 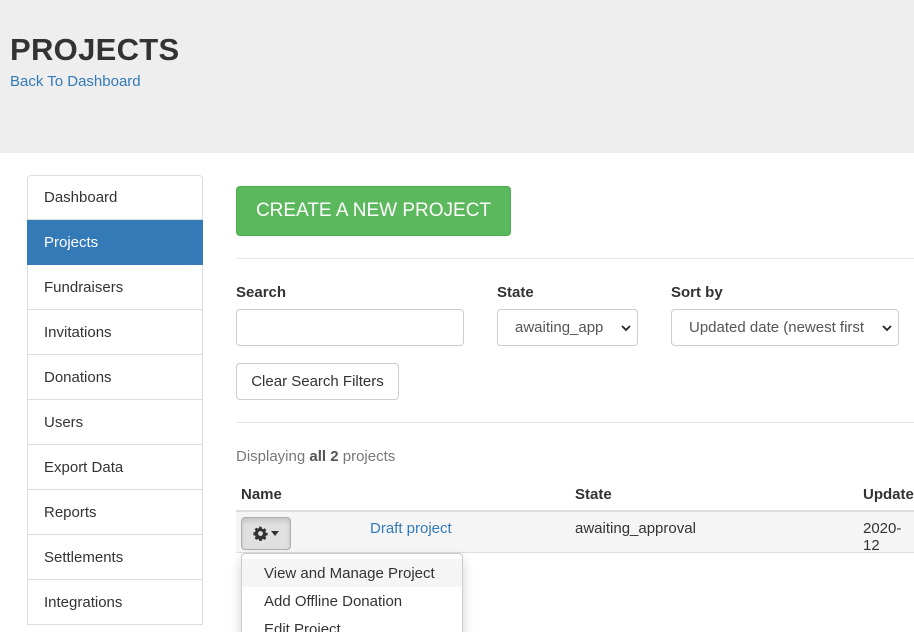 I want to click on sidebar-item-integrations: Integrations, so click(x=115, y=602).